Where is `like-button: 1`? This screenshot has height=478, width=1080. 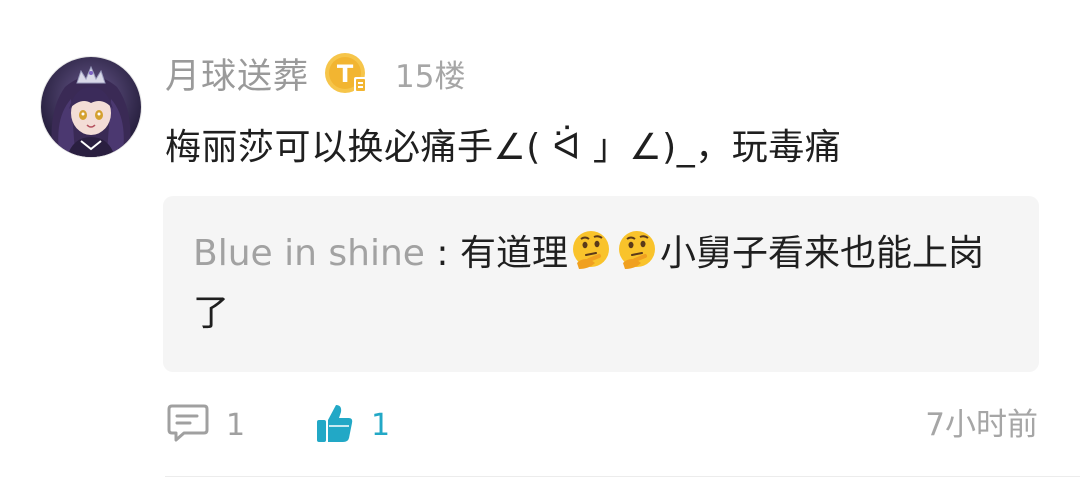 like-button: 1 is located at coordinates (352, 425).